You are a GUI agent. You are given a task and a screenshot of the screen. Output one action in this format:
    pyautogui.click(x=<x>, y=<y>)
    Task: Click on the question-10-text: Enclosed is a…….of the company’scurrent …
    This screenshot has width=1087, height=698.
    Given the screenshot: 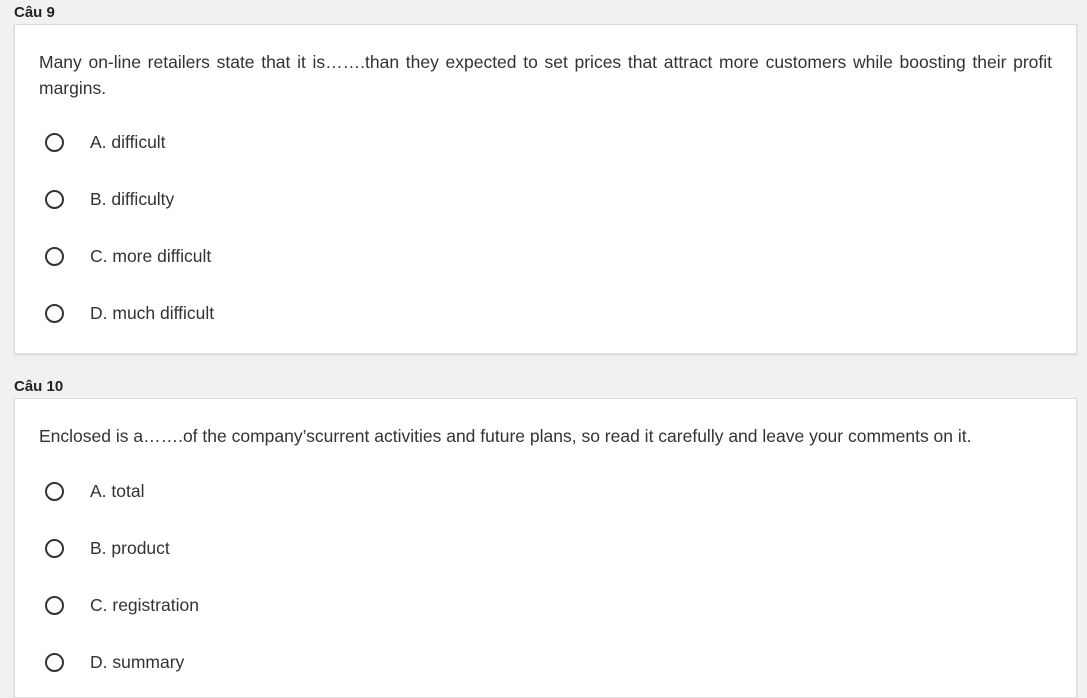 What is the action you would take?
    pyautogui.click(x=505, y=436)
    